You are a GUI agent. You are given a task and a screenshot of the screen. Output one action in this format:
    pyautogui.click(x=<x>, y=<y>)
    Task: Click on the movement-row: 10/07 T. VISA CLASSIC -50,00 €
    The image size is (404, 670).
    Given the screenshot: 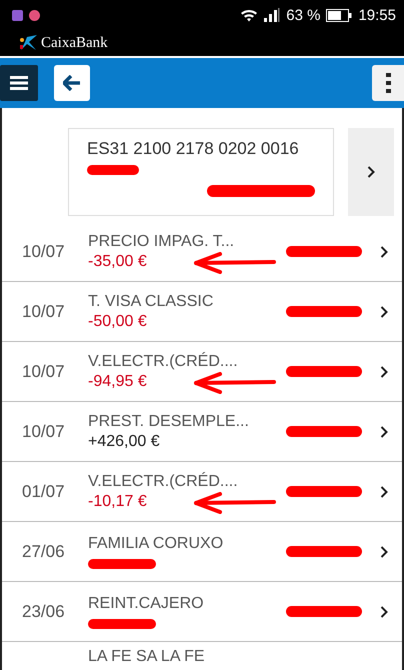 What is the action you would take?
    pyautogui.click(x=202, y=312)
    